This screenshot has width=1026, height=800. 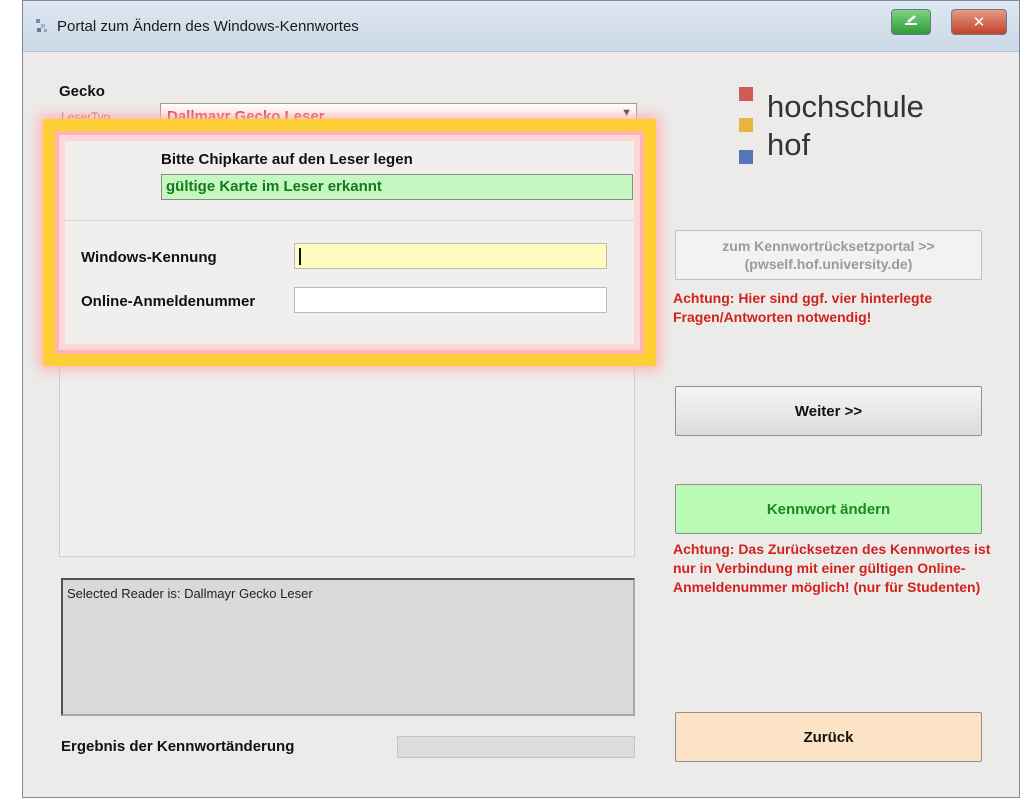 What do you see at coordinates (190, 593) in the screenshot?
I see `reader-log-text: Selected Reader is: Dallmayr Gecko Leser` at bounding box center [190, 593].